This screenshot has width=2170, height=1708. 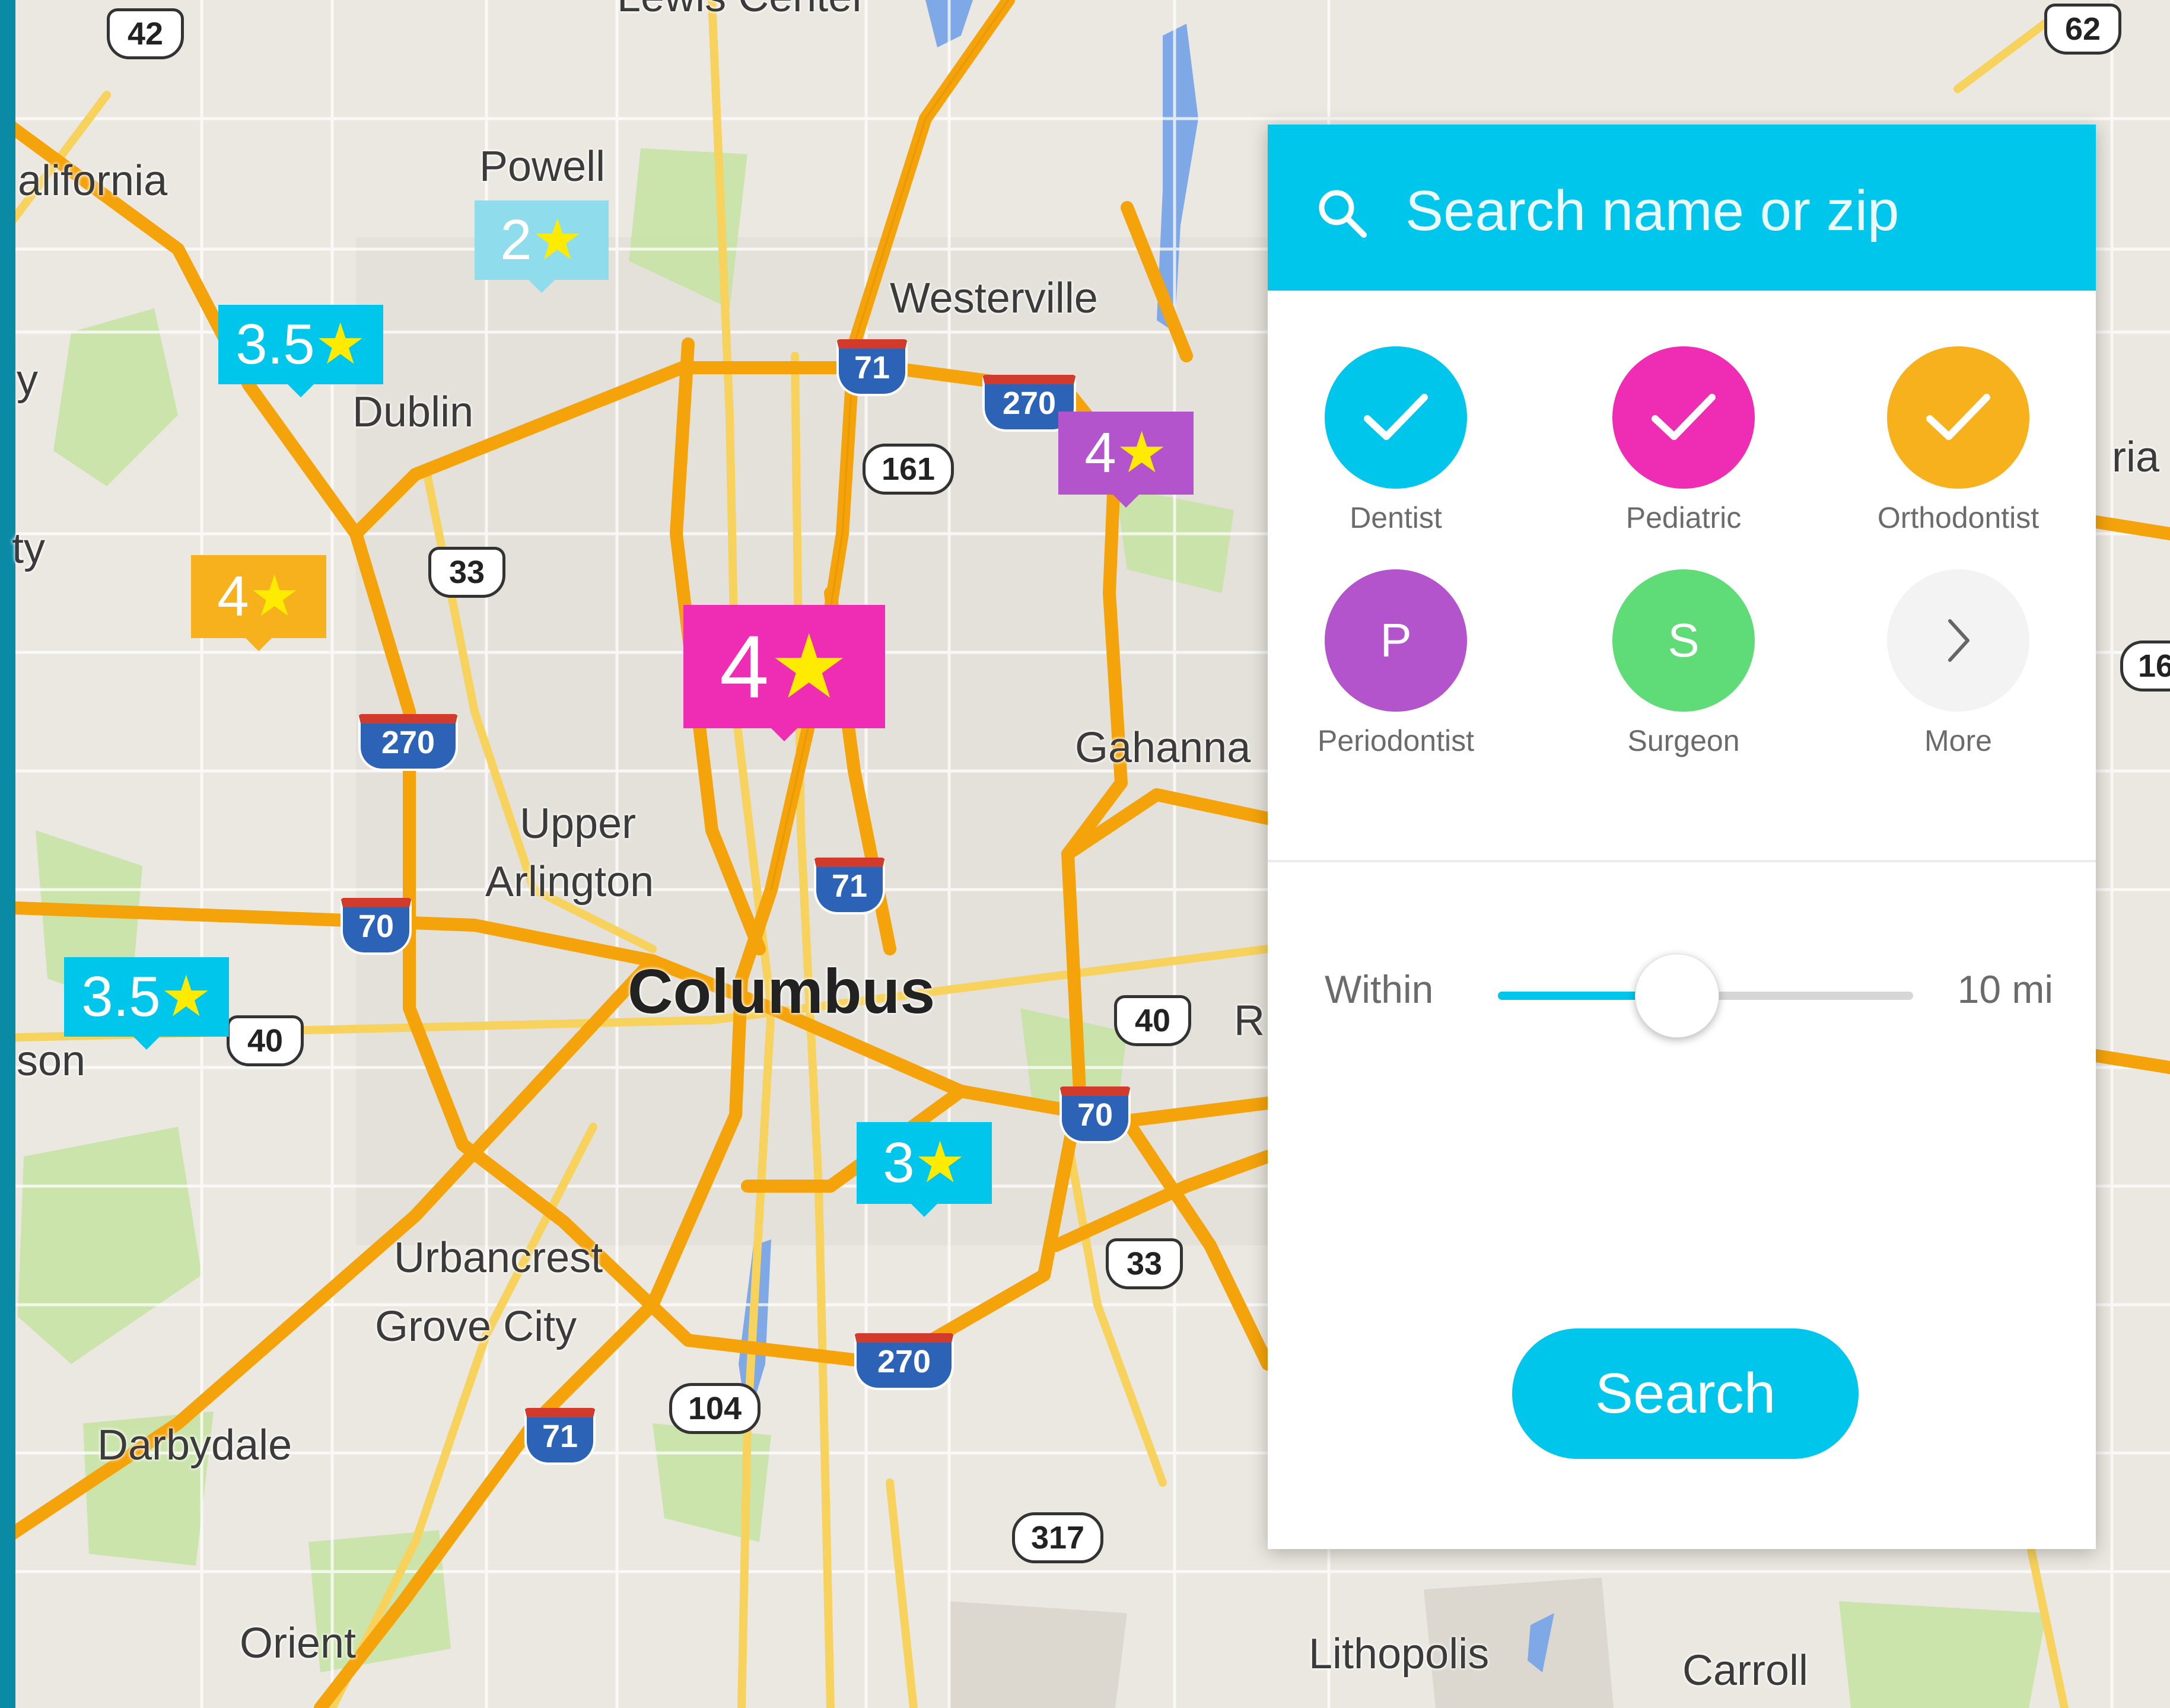 I want to click on place-darbydale: Darbydale, so click(x=194, y=1445).